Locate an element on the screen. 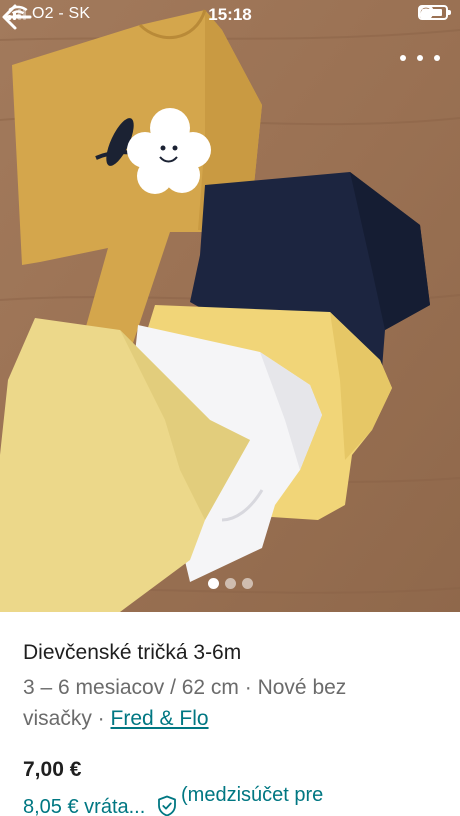  back-arrow-icon is located at coordinates (17, 17).